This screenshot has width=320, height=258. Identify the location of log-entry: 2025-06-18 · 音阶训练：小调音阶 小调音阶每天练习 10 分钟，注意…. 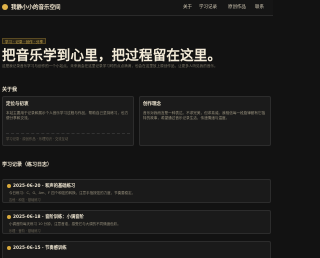
(136, 222).